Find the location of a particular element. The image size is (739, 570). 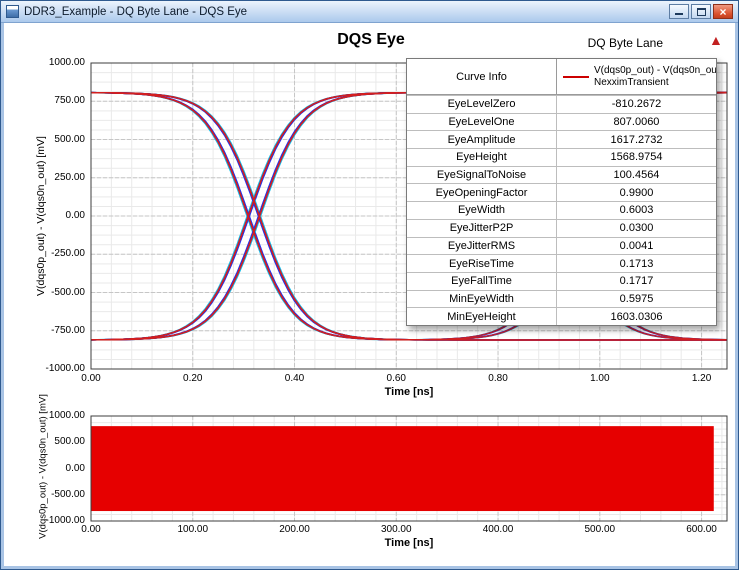

metric-value: 0.9900 is located at coordinates (636, 192).